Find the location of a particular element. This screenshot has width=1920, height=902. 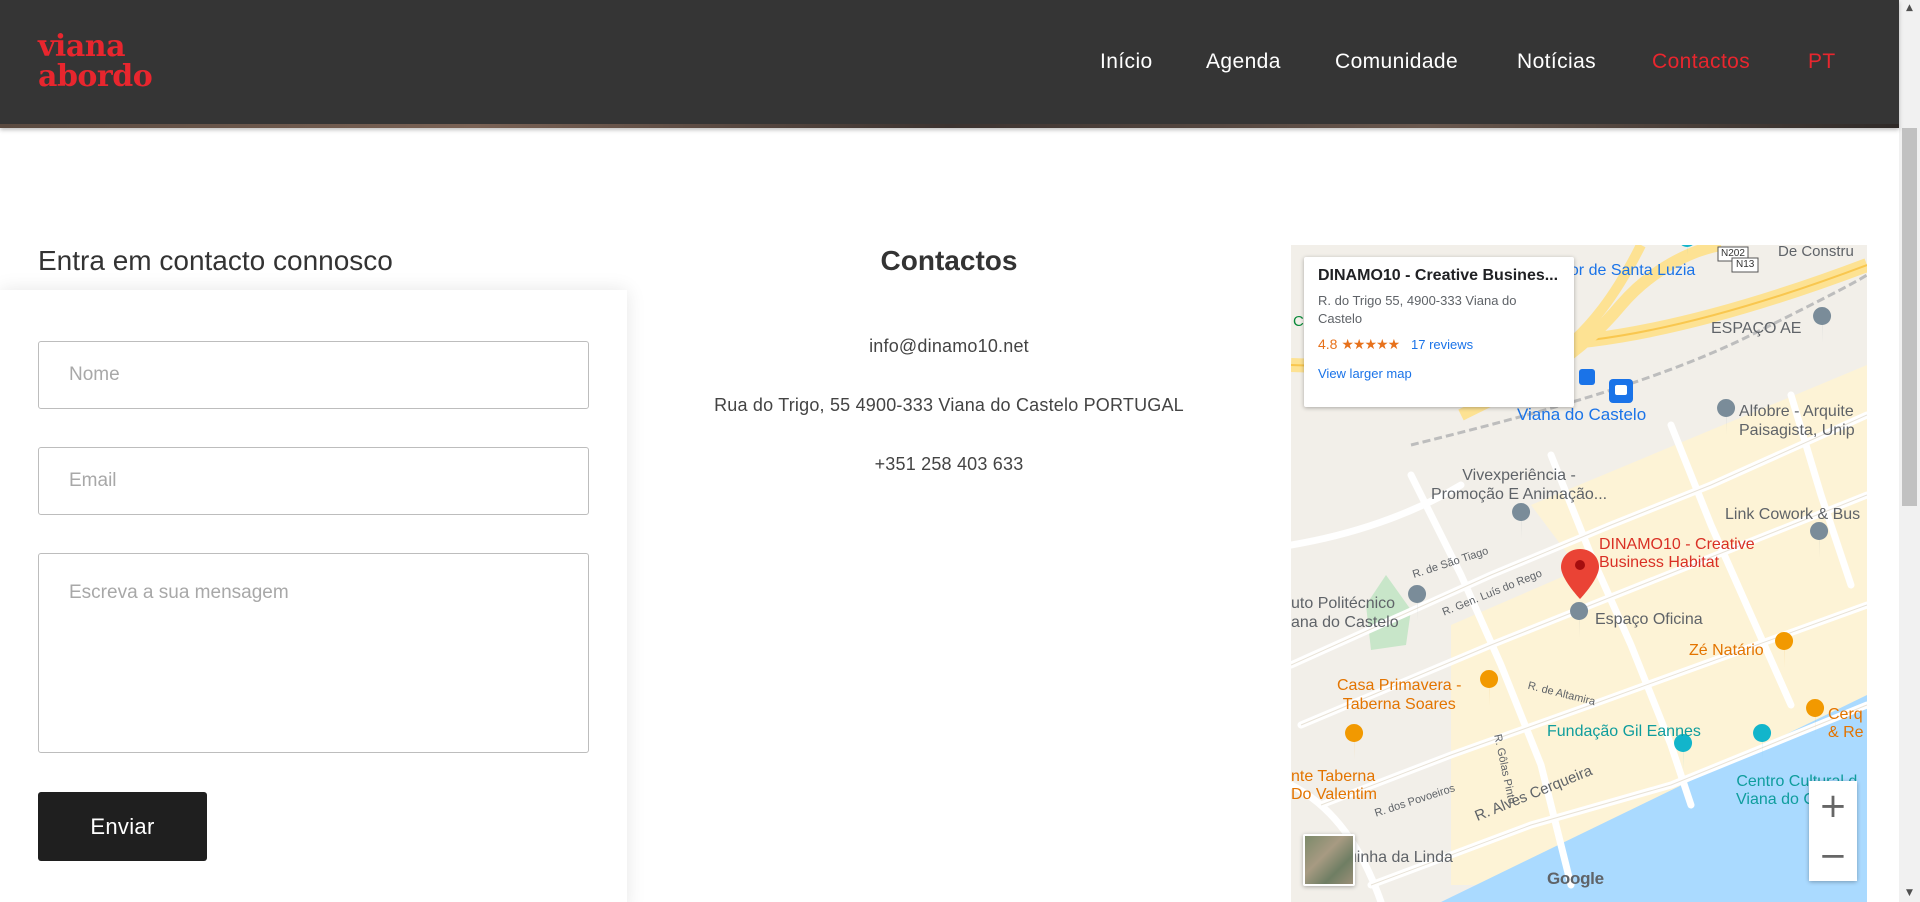

nav-item-contactos: Contactos is located at coordinates (1701, 62).